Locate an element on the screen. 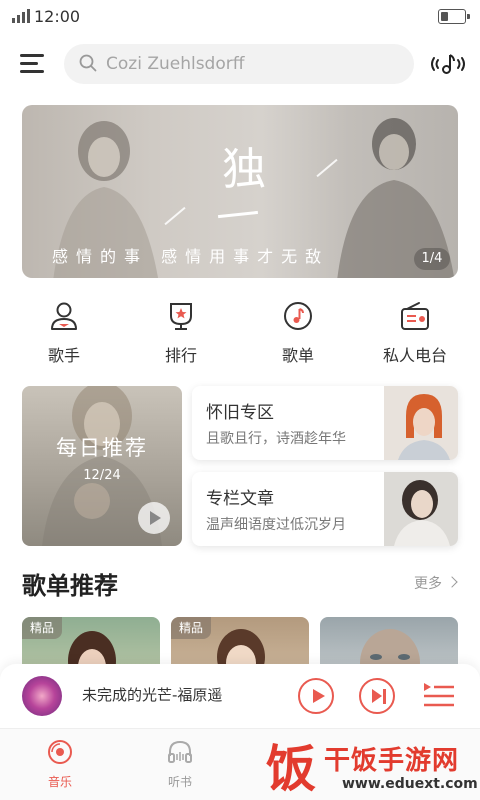  now-playing-title: 未完成的光芒-福原遥 is located at coordinates (152, 695).